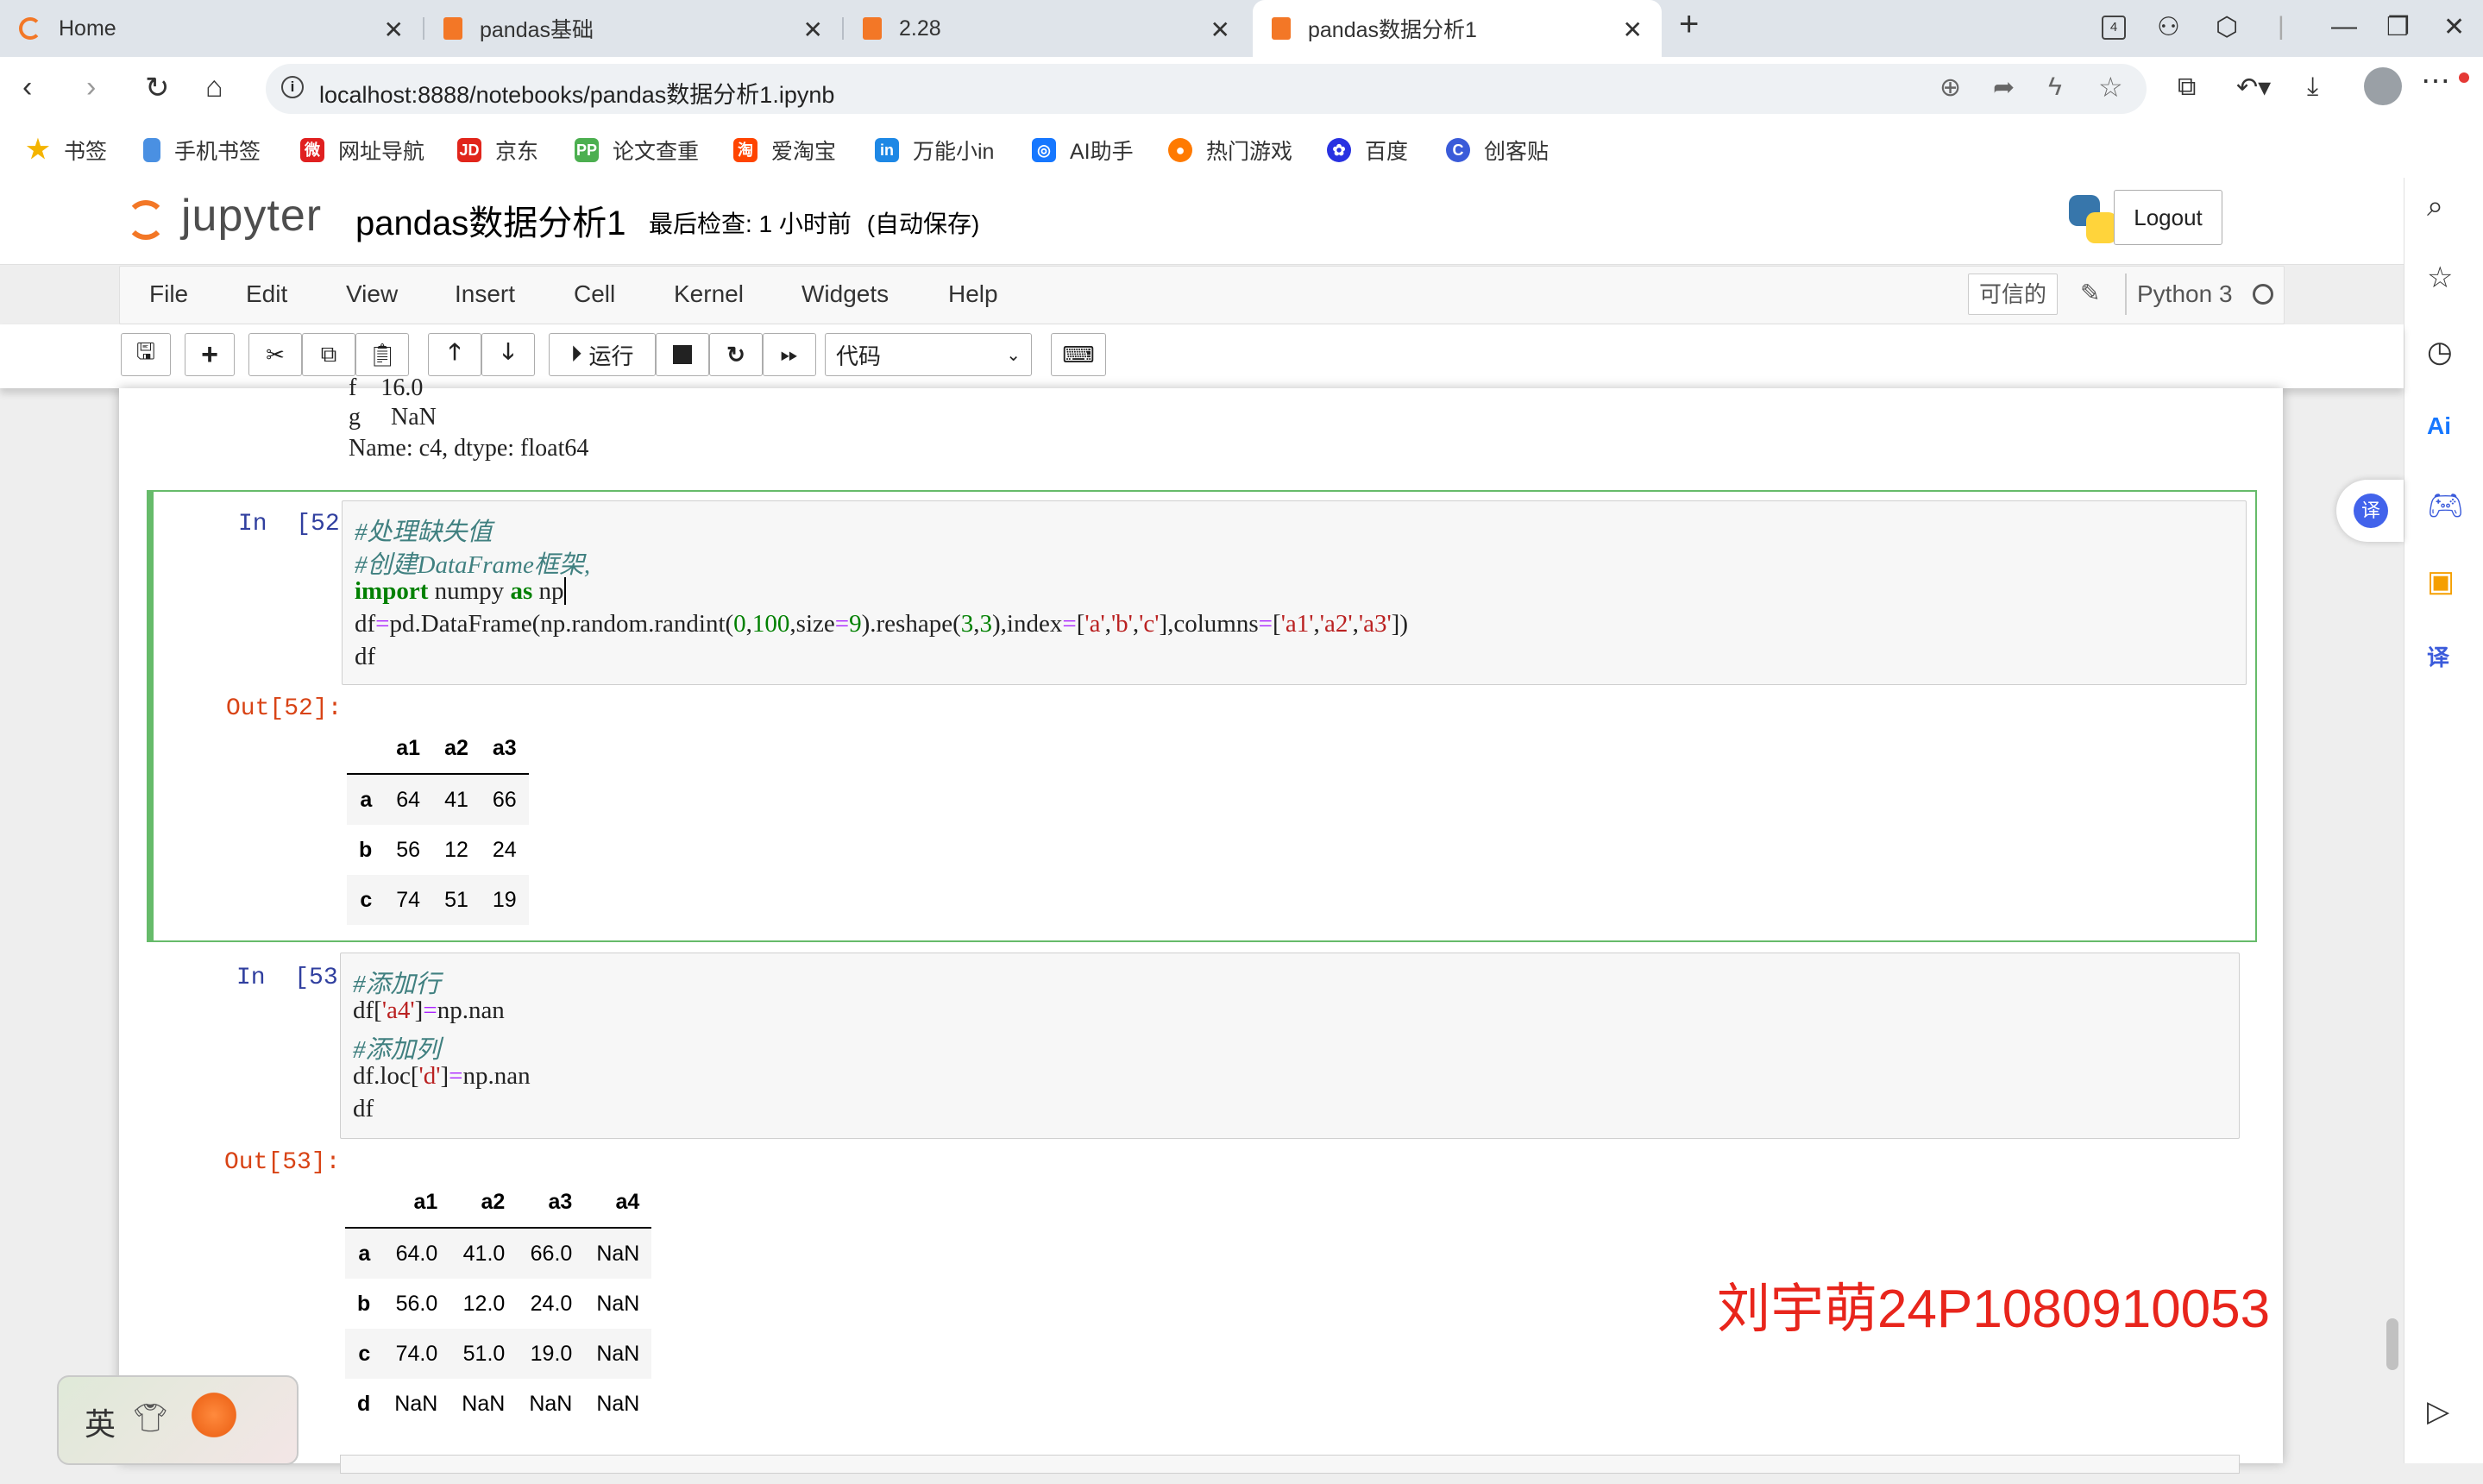 The height and width of the screenshot is (1484, 2483). I want to click on save-button: 🖫︎, so click(146, 354).